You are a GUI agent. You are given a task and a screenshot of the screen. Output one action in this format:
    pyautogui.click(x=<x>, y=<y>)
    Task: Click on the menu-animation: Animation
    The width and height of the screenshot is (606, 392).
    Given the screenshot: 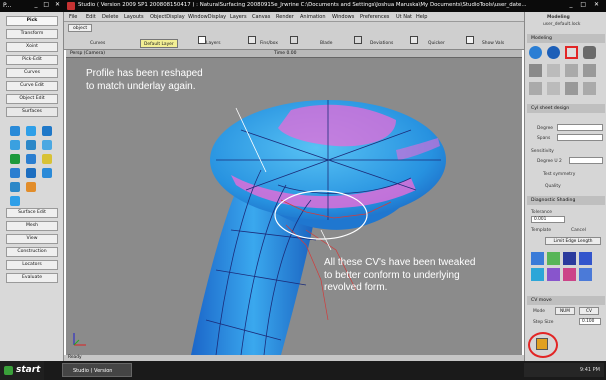 What is the action you would take?
    pyautogui.click(x=313, y=17)
    